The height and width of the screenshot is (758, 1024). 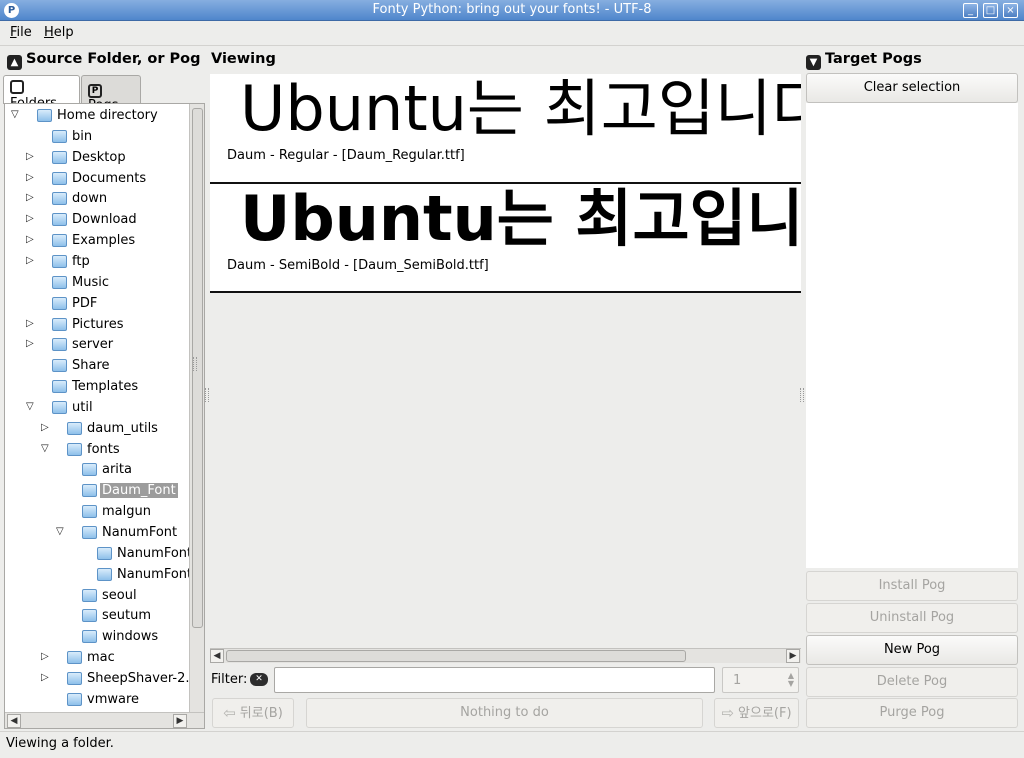 I want to click on tree-item-label: PDF, so click(x=85, y=303).